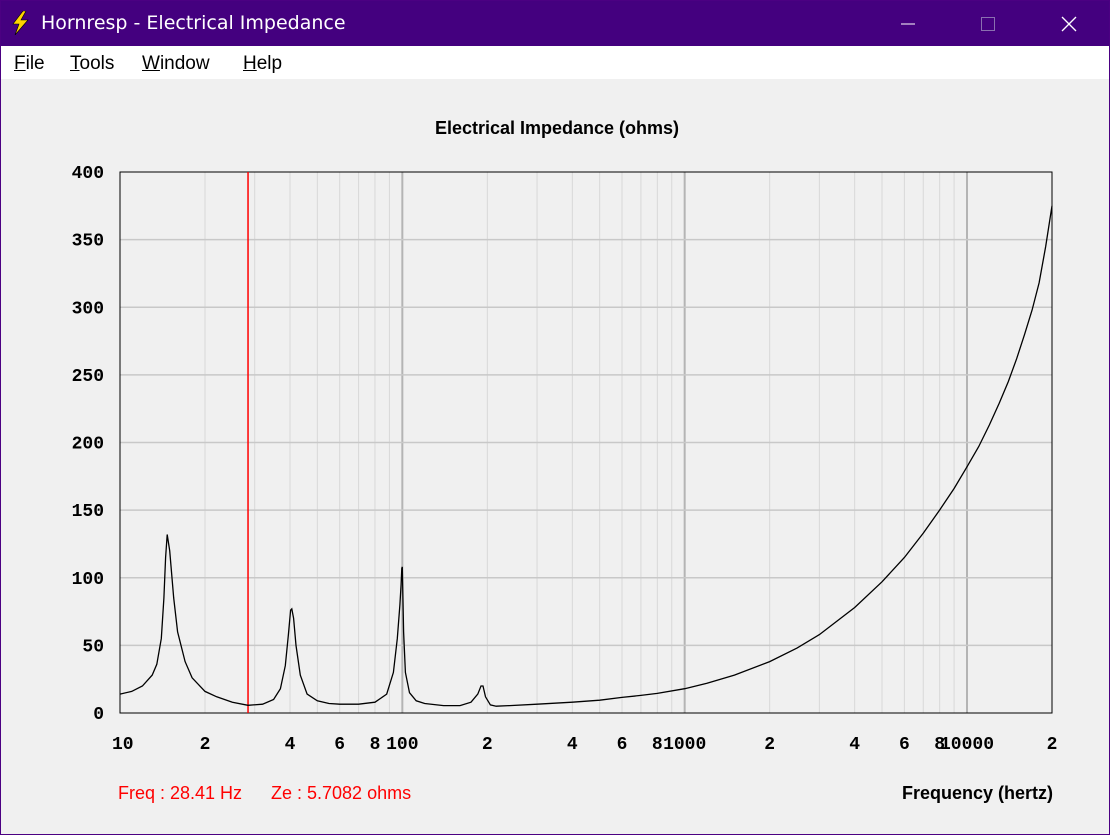 This screenshot has height=835, width=1110. Describe the element at coordinates (269, 63) in the screenshot. I see `menu-help-label: elp` at that location.